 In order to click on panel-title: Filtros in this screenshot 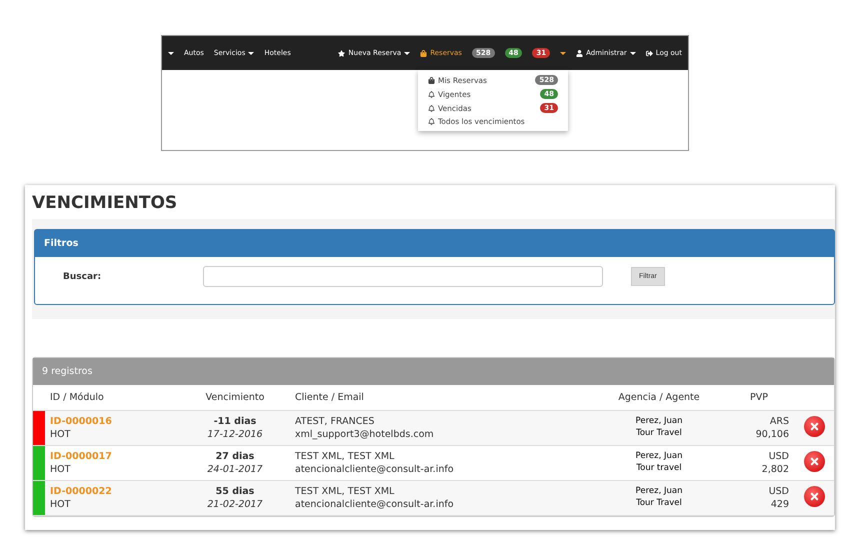, I will do `click(434, 243)`.